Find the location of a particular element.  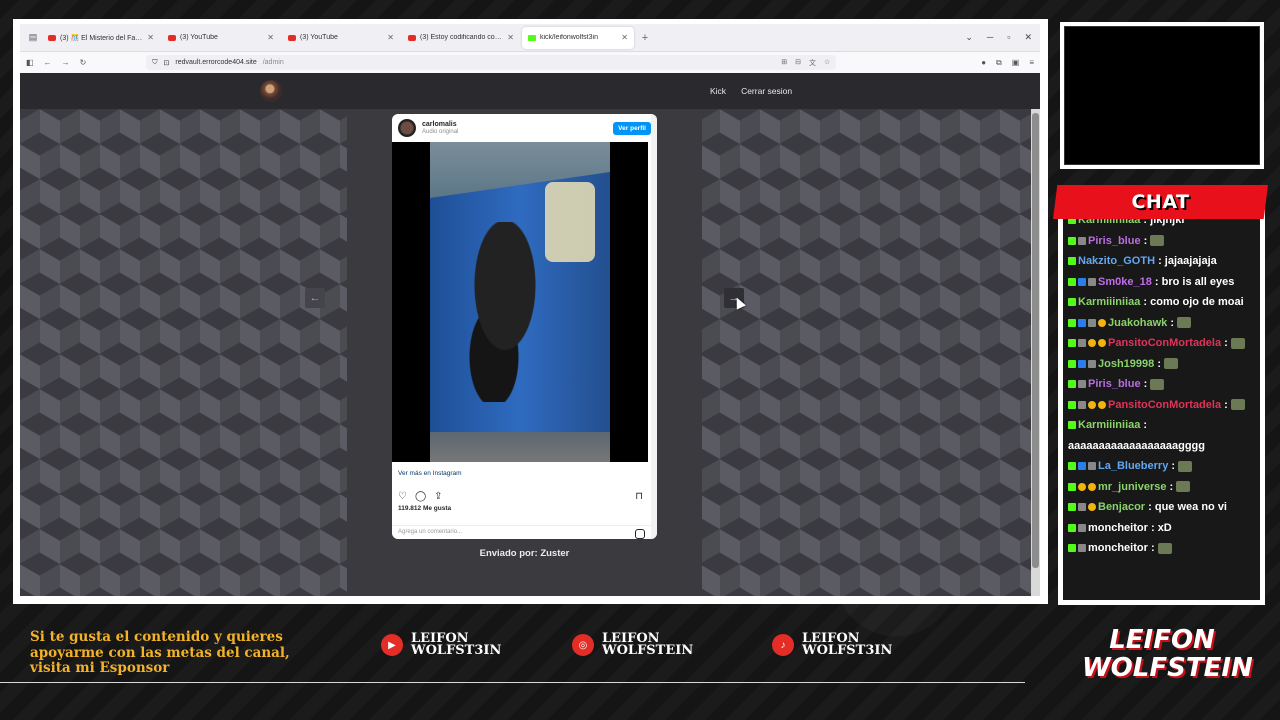

tab-1: (3) 🎊 El Misterio del Faro de F ✕ is located at coordinates (101, 38).